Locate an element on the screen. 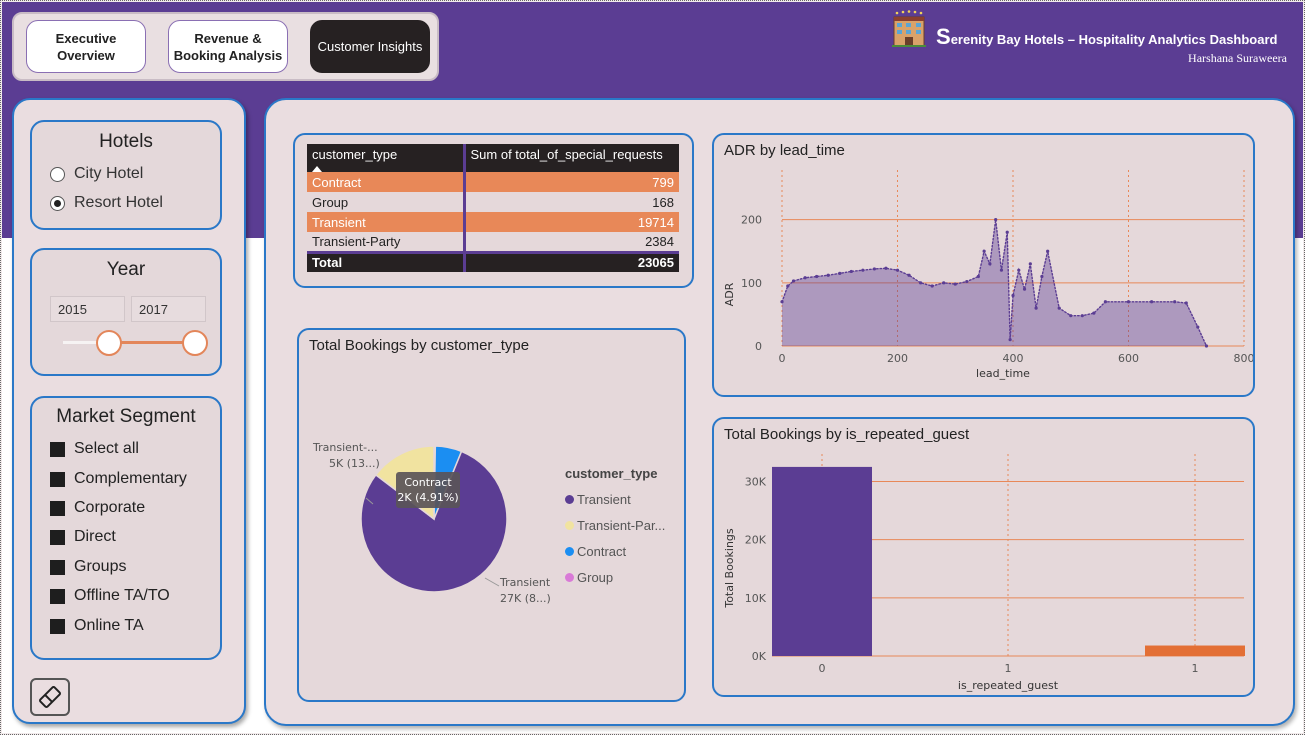  clear-filters-button is located at coordinates (50, 697).